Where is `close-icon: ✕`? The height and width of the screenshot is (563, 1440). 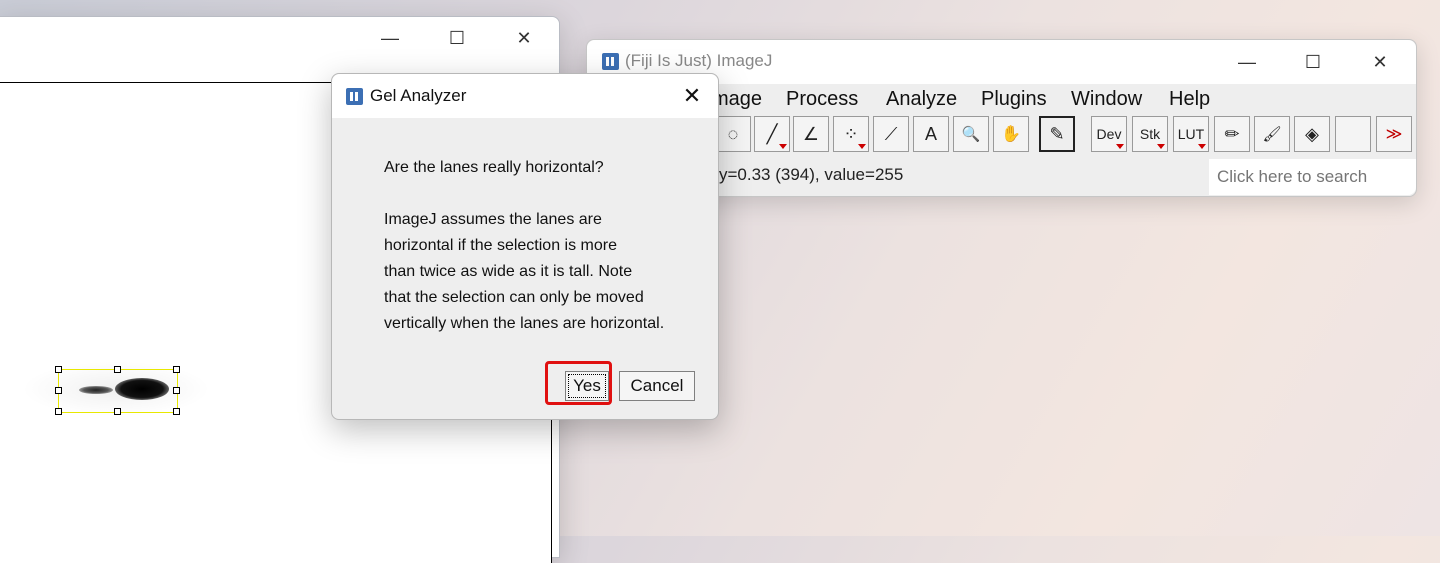
close-icon: ✕ is located at coordinates (692, 96).